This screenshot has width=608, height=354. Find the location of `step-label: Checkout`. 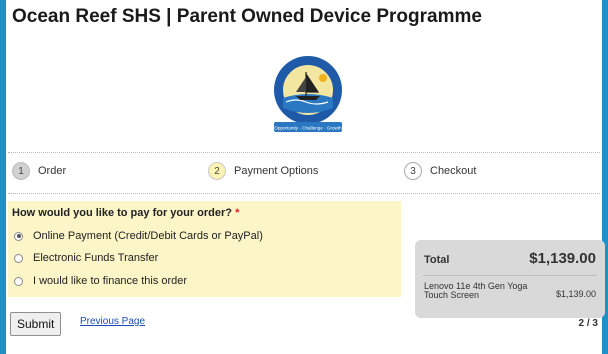

step-label: Checkout is located at coordinates (453, 171).